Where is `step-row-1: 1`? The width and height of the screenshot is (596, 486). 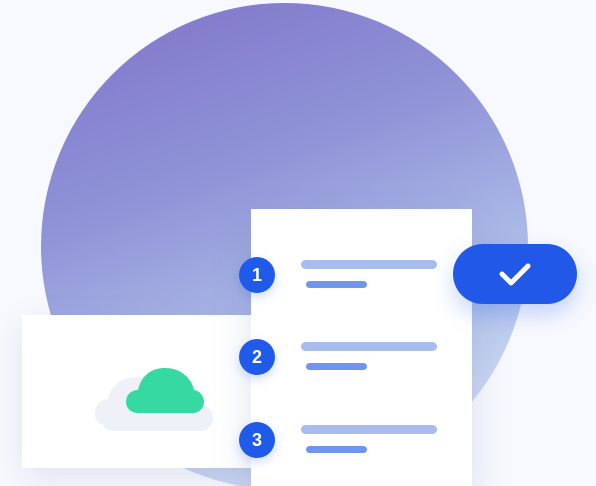
step-row-1: 1 is located at coordinates (339, 279).